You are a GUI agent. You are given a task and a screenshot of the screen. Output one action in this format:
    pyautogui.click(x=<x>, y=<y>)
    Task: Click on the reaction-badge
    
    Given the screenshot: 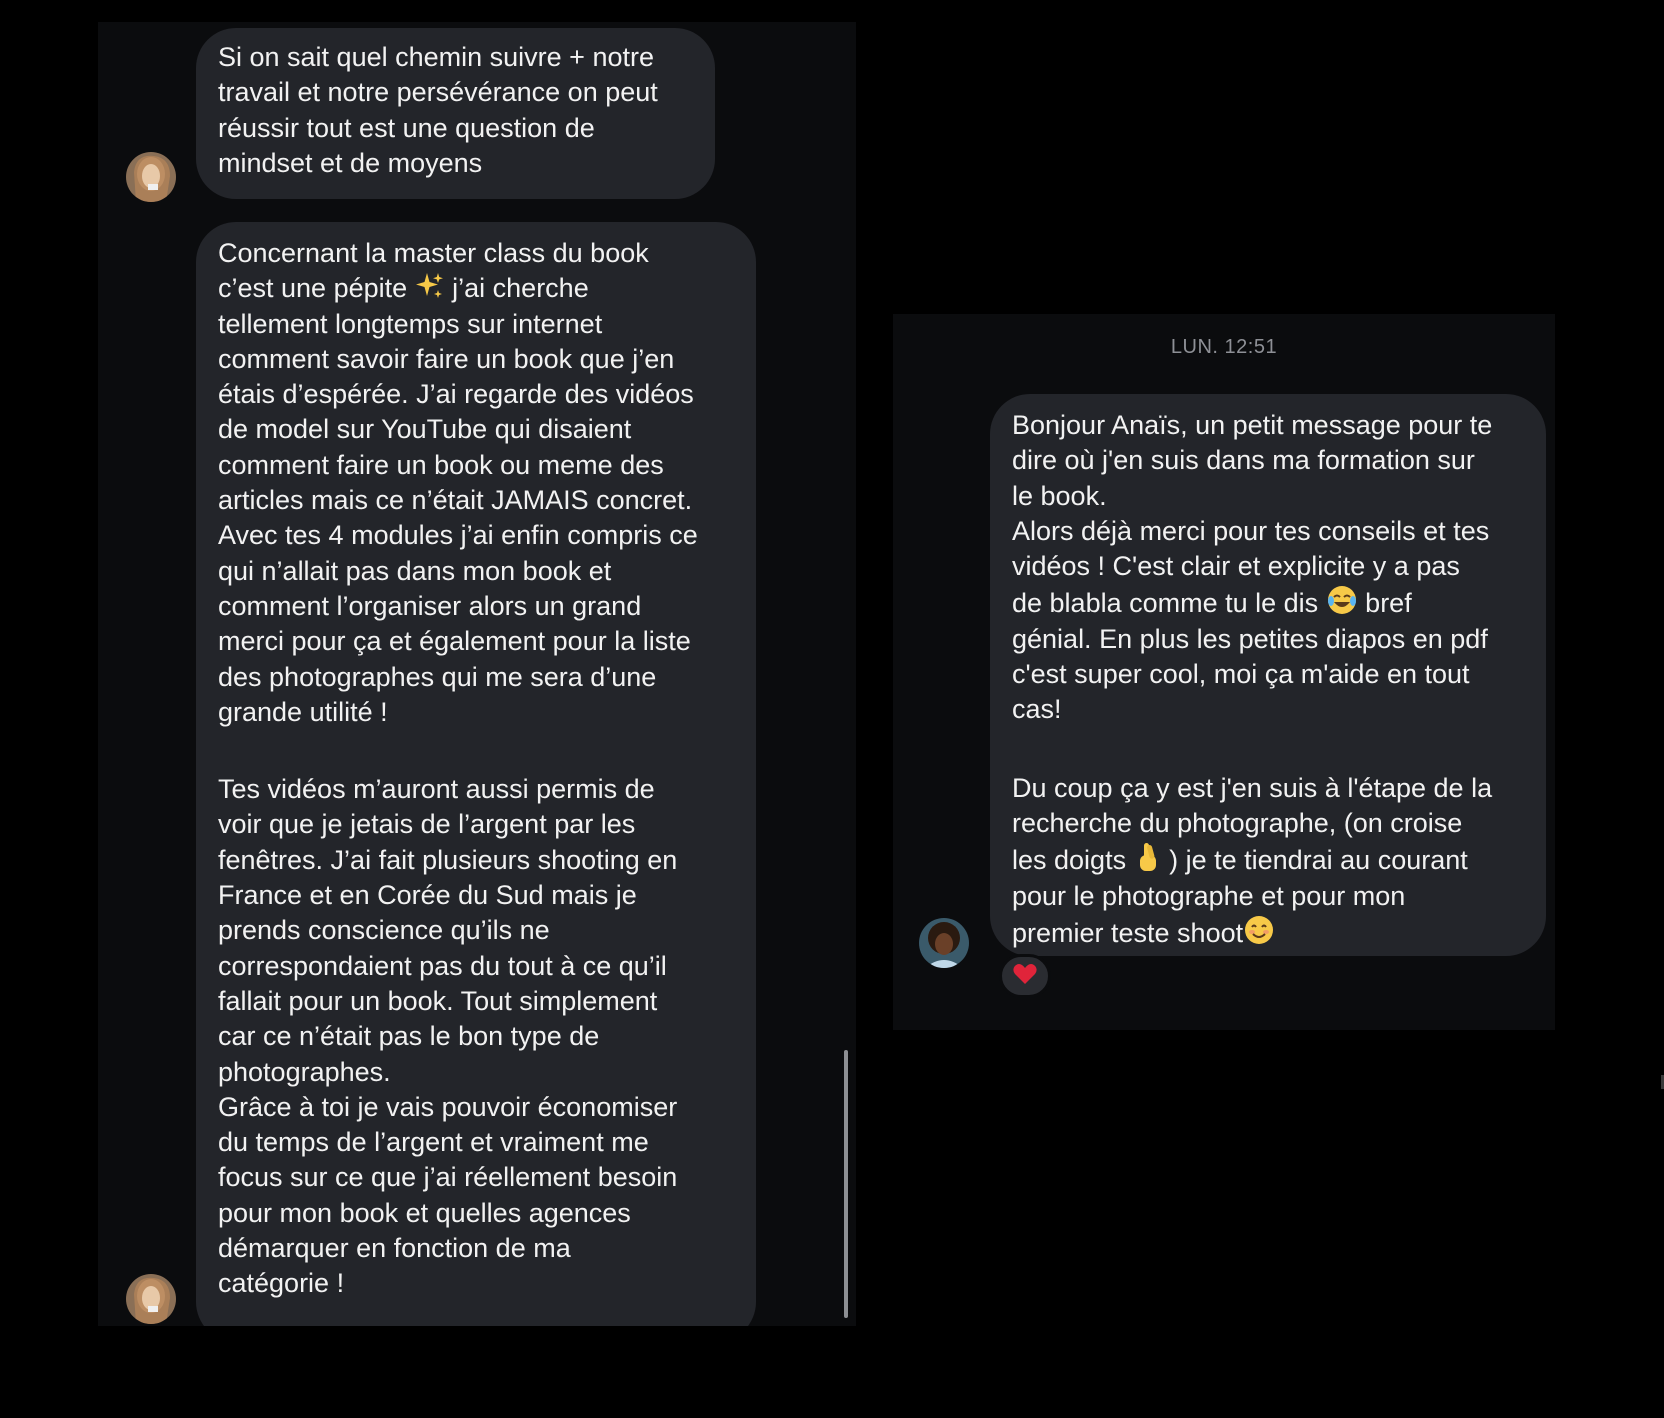 What is the action you would take?
    pyautogui.click(x=1025, y=976)
    